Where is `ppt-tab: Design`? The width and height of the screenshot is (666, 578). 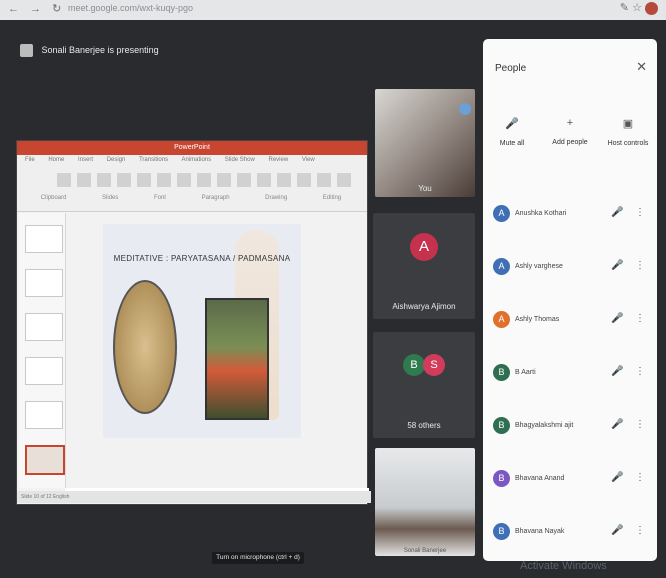 ppt-tab: Design is located at coordinates (116, 160).